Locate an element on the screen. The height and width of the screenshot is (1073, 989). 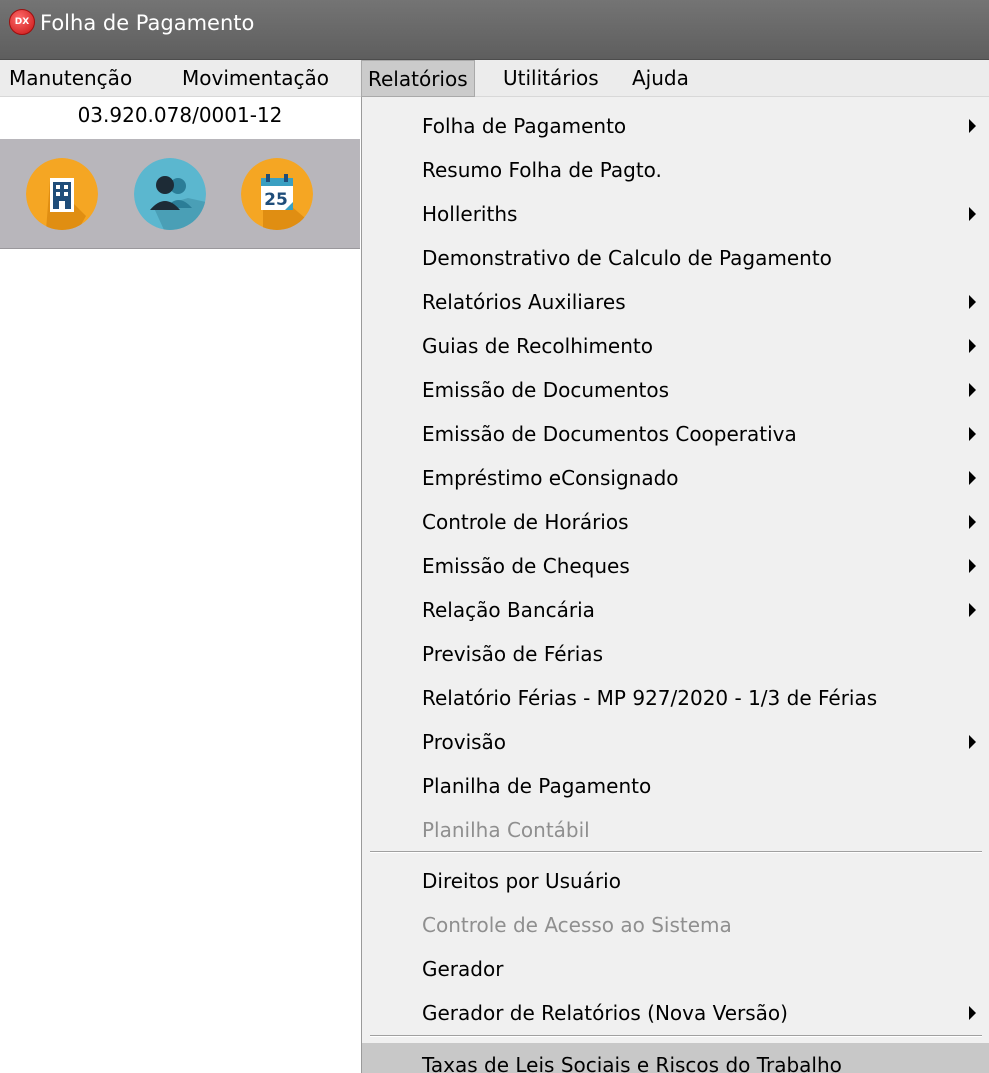
menu-relatorios: Relatórios is located at coordinates (418, 78).